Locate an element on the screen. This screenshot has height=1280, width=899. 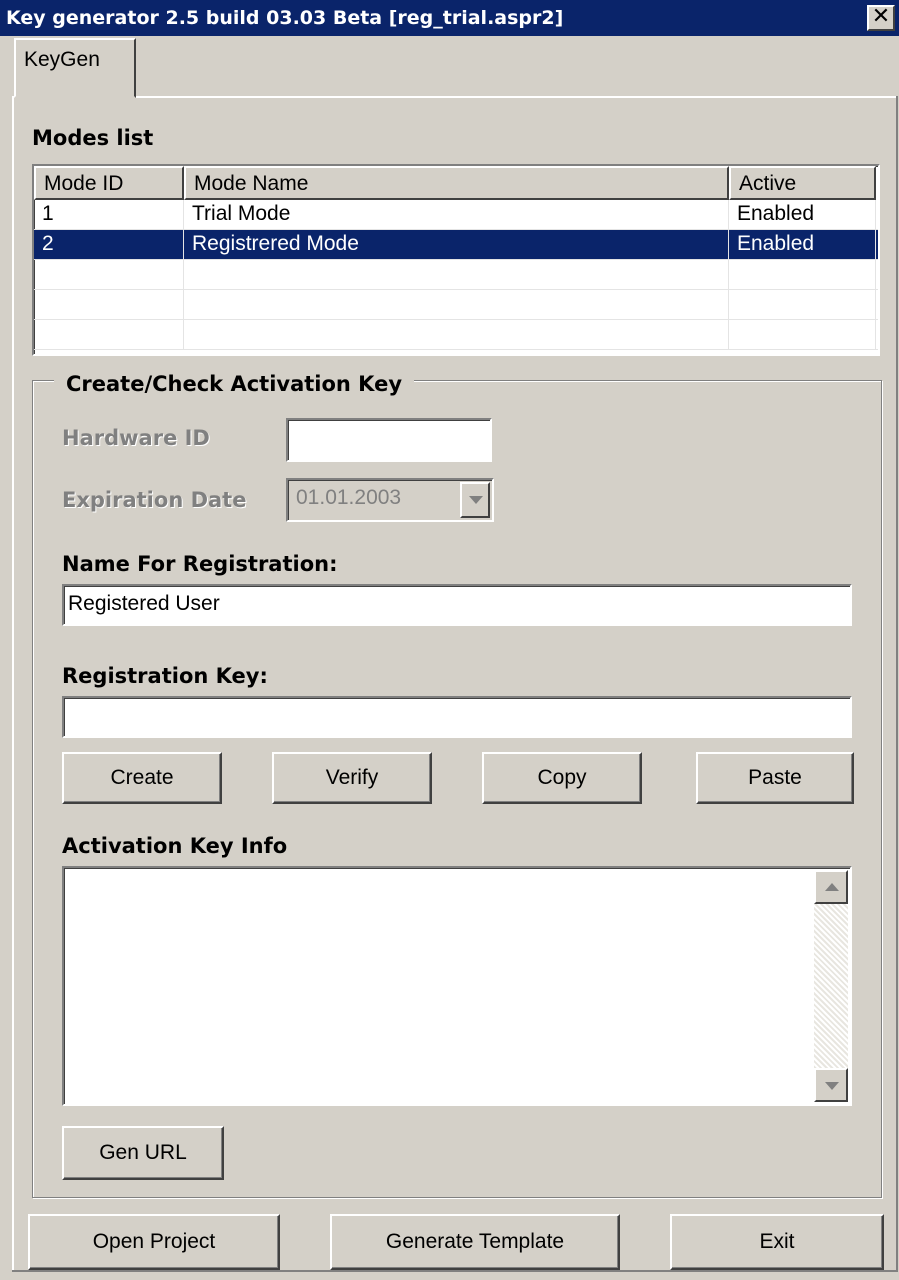
exit-button: Exit is located at coordinates (777, 1242).